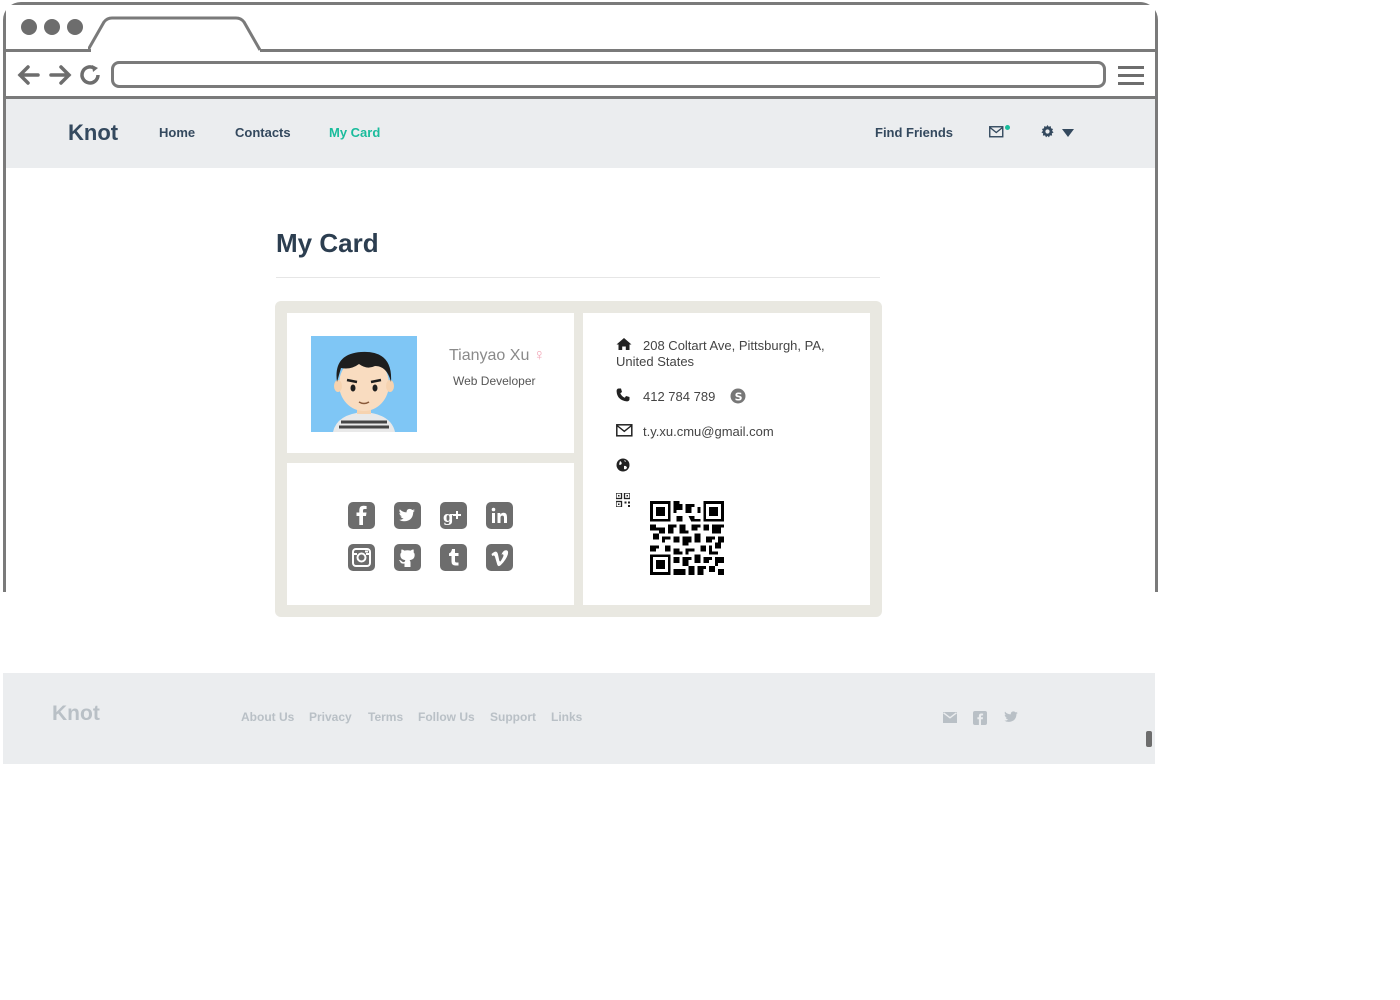 Image resolution: width=1400 pixels, height=1000 pixels. I want to click on svg-text: g, so click(448, 517).